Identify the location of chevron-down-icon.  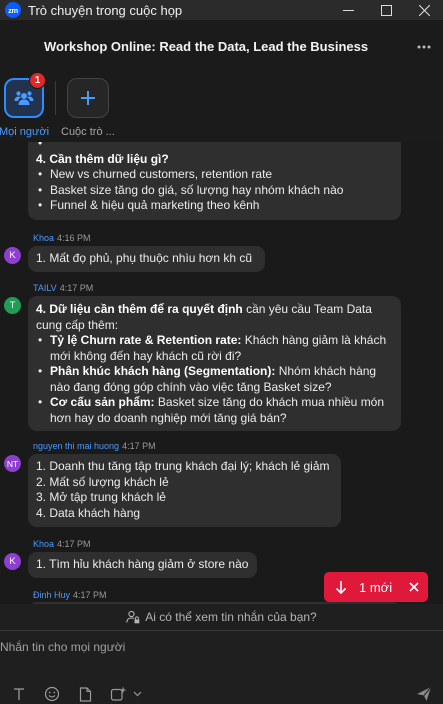
(137, 694).